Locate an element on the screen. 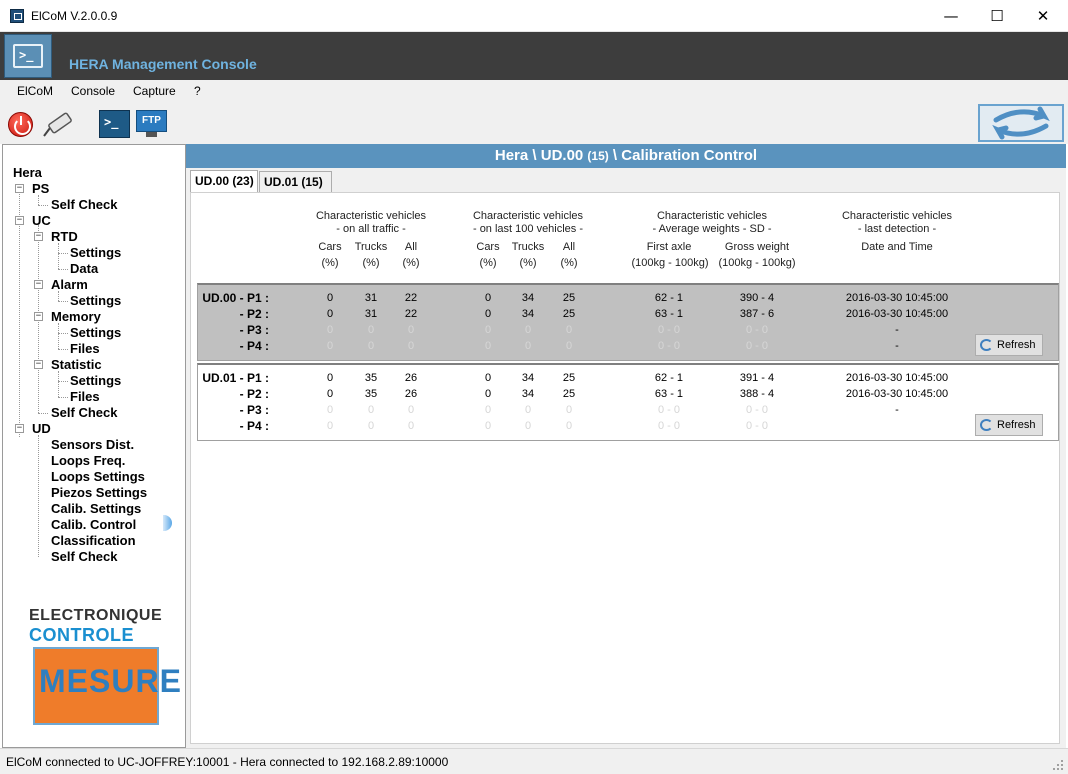 This screenshot has height=774, width=1068. tree-item-loops-settings: Loops Settings is located at coordinates (98, 476).